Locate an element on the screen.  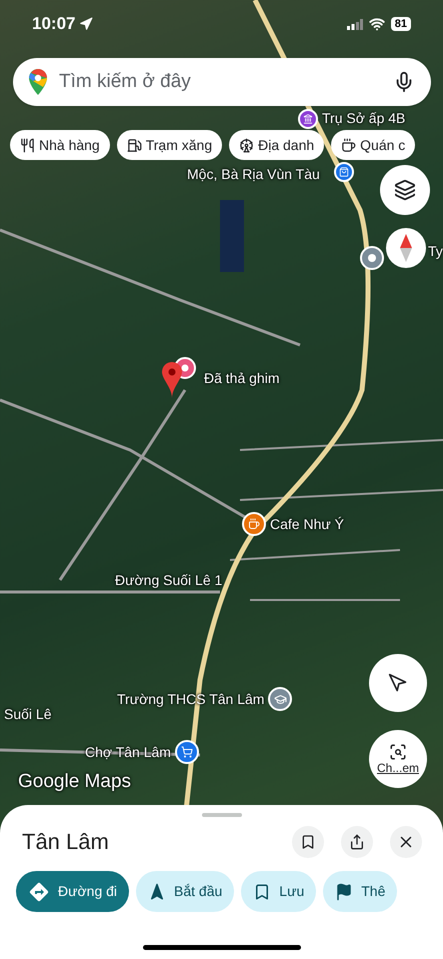
search-input: Tìm kiếm ở đây is located at coordinates (220, 82).